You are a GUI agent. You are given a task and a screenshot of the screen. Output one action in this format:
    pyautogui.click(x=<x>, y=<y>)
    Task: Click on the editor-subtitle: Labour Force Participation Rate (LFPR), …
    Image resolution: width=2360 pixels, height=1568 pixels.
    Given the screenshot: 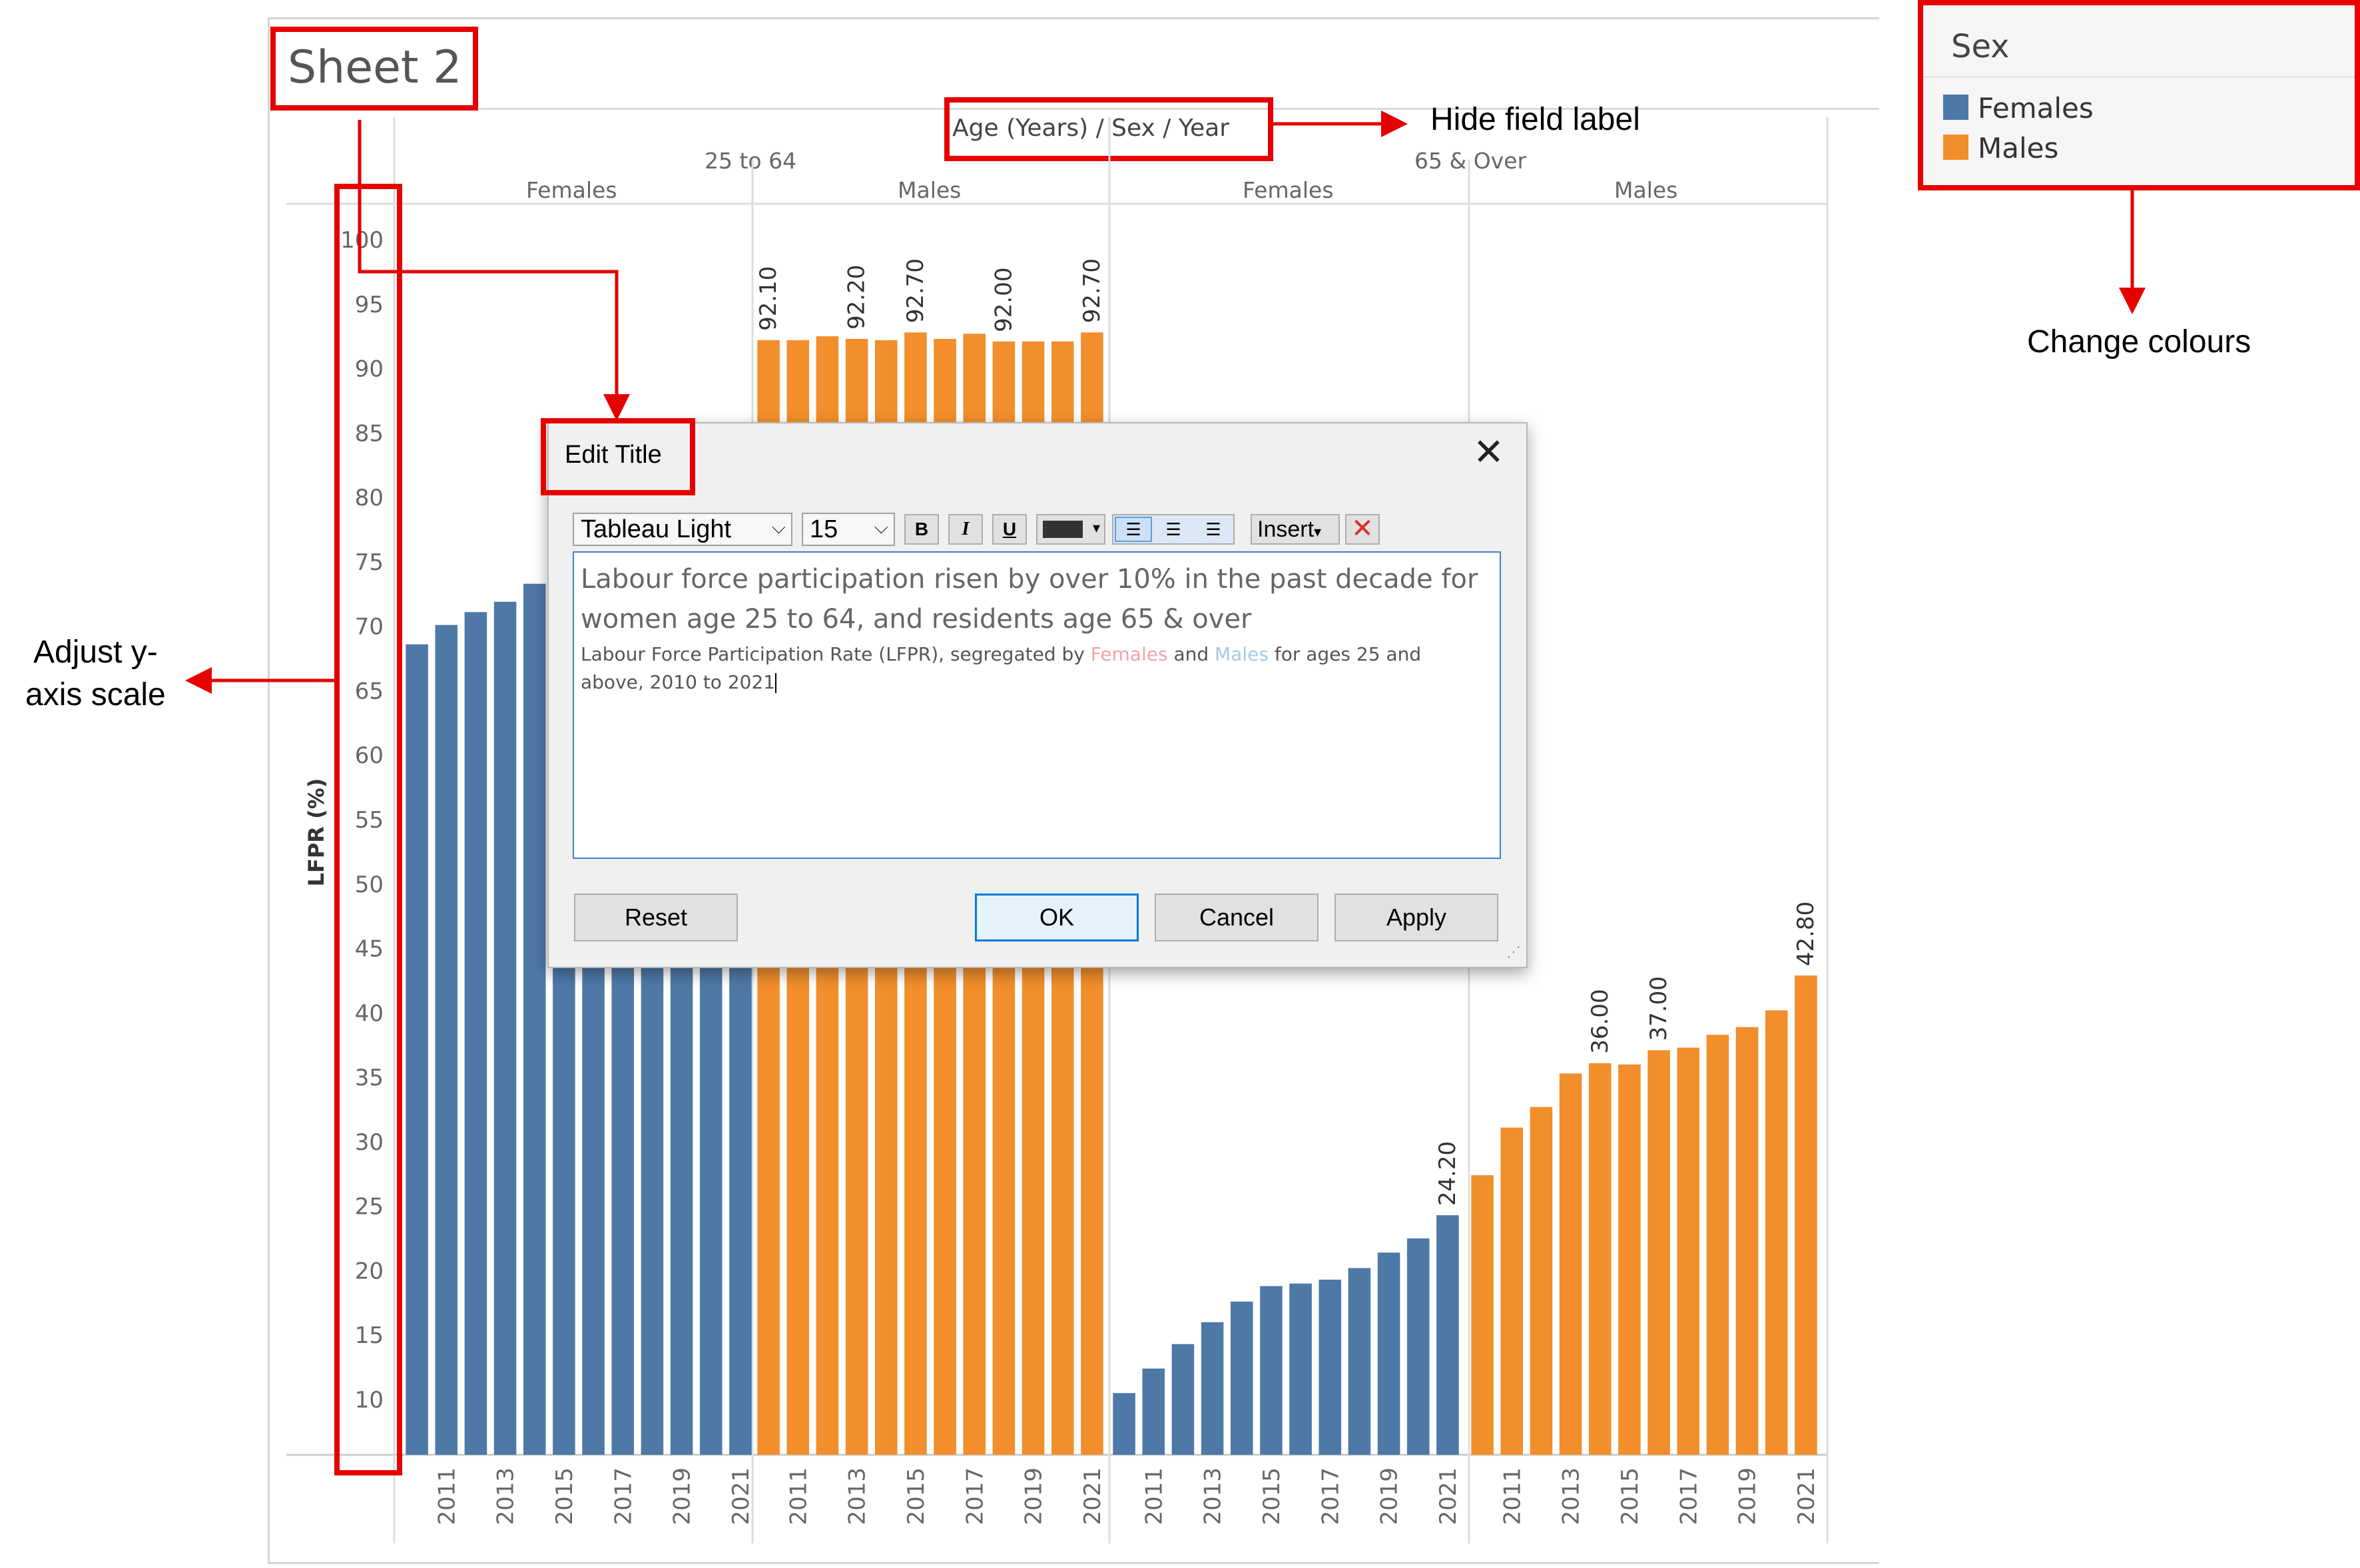 What is the action you would take?
    pyautogui.click(x=1033, y=668)
    